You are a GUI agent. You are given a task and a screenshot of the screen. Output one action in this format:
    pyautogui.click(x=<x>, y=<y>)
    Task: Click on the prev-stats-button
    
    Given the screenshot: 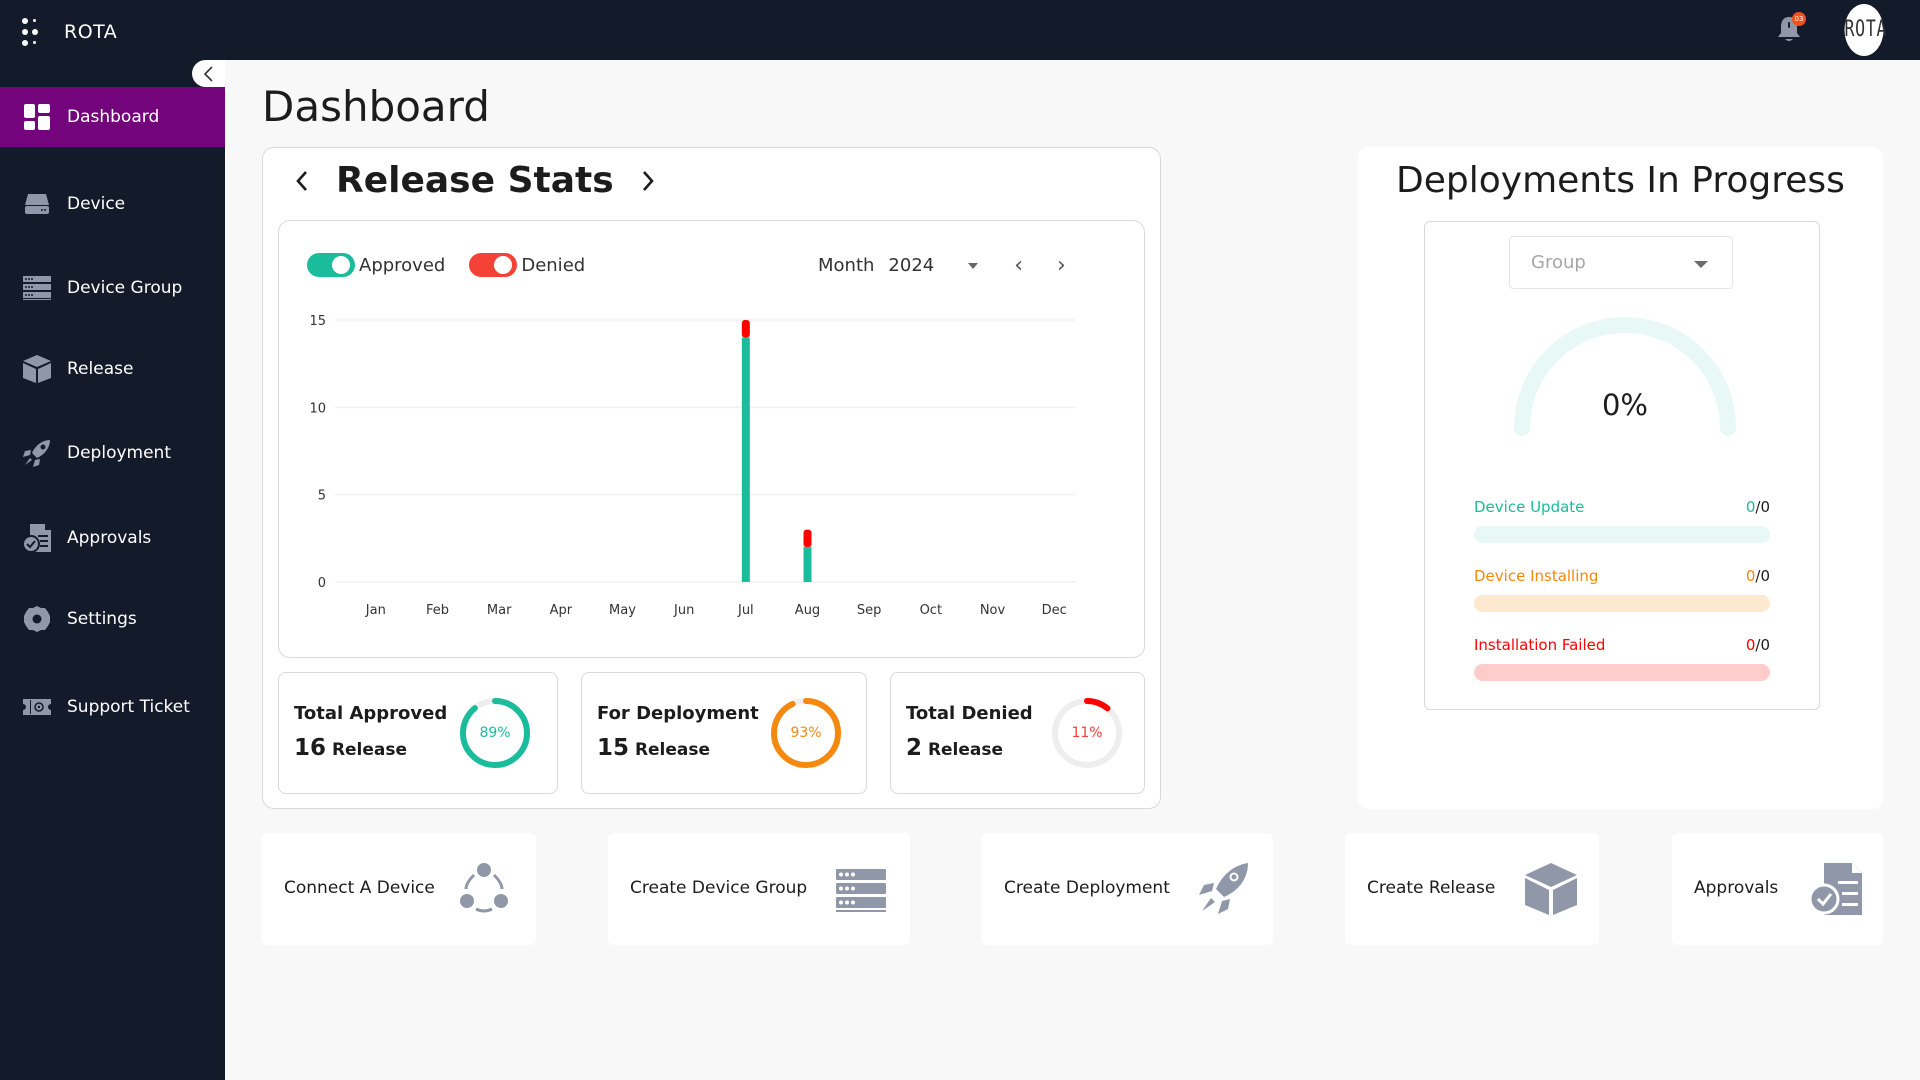 What is the action you would take?
    pyautogui.click(x=302, y=181)
    